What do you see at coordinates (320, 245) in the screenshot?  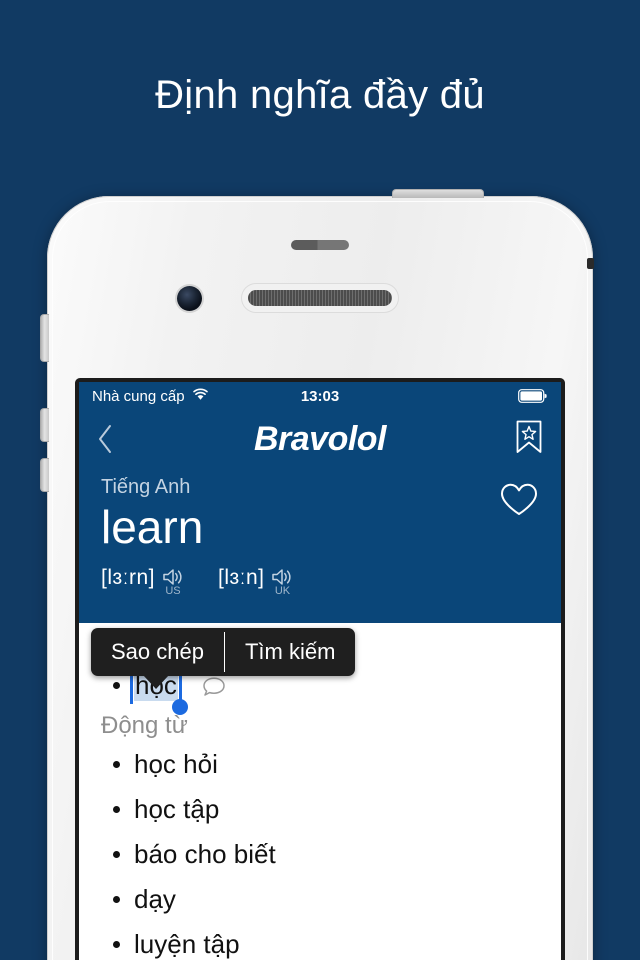 I see `proximity-sensor` at bounding box center [320, 245].